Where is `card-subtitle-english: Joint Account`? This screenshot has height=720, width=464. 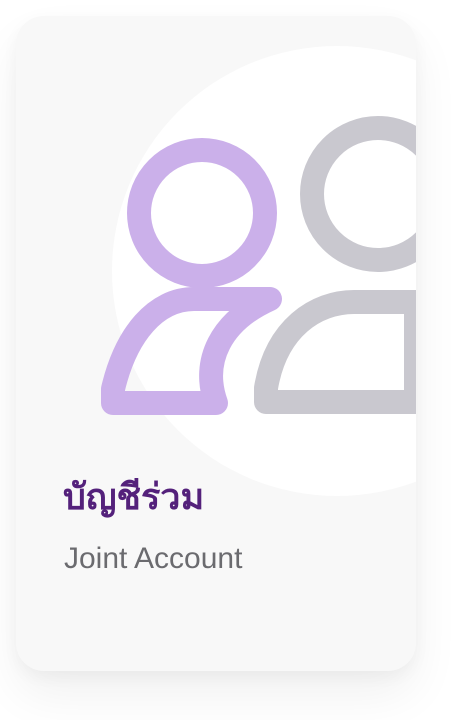
card-subtitle-english: Joint Account is located at coordinates (153, 558).